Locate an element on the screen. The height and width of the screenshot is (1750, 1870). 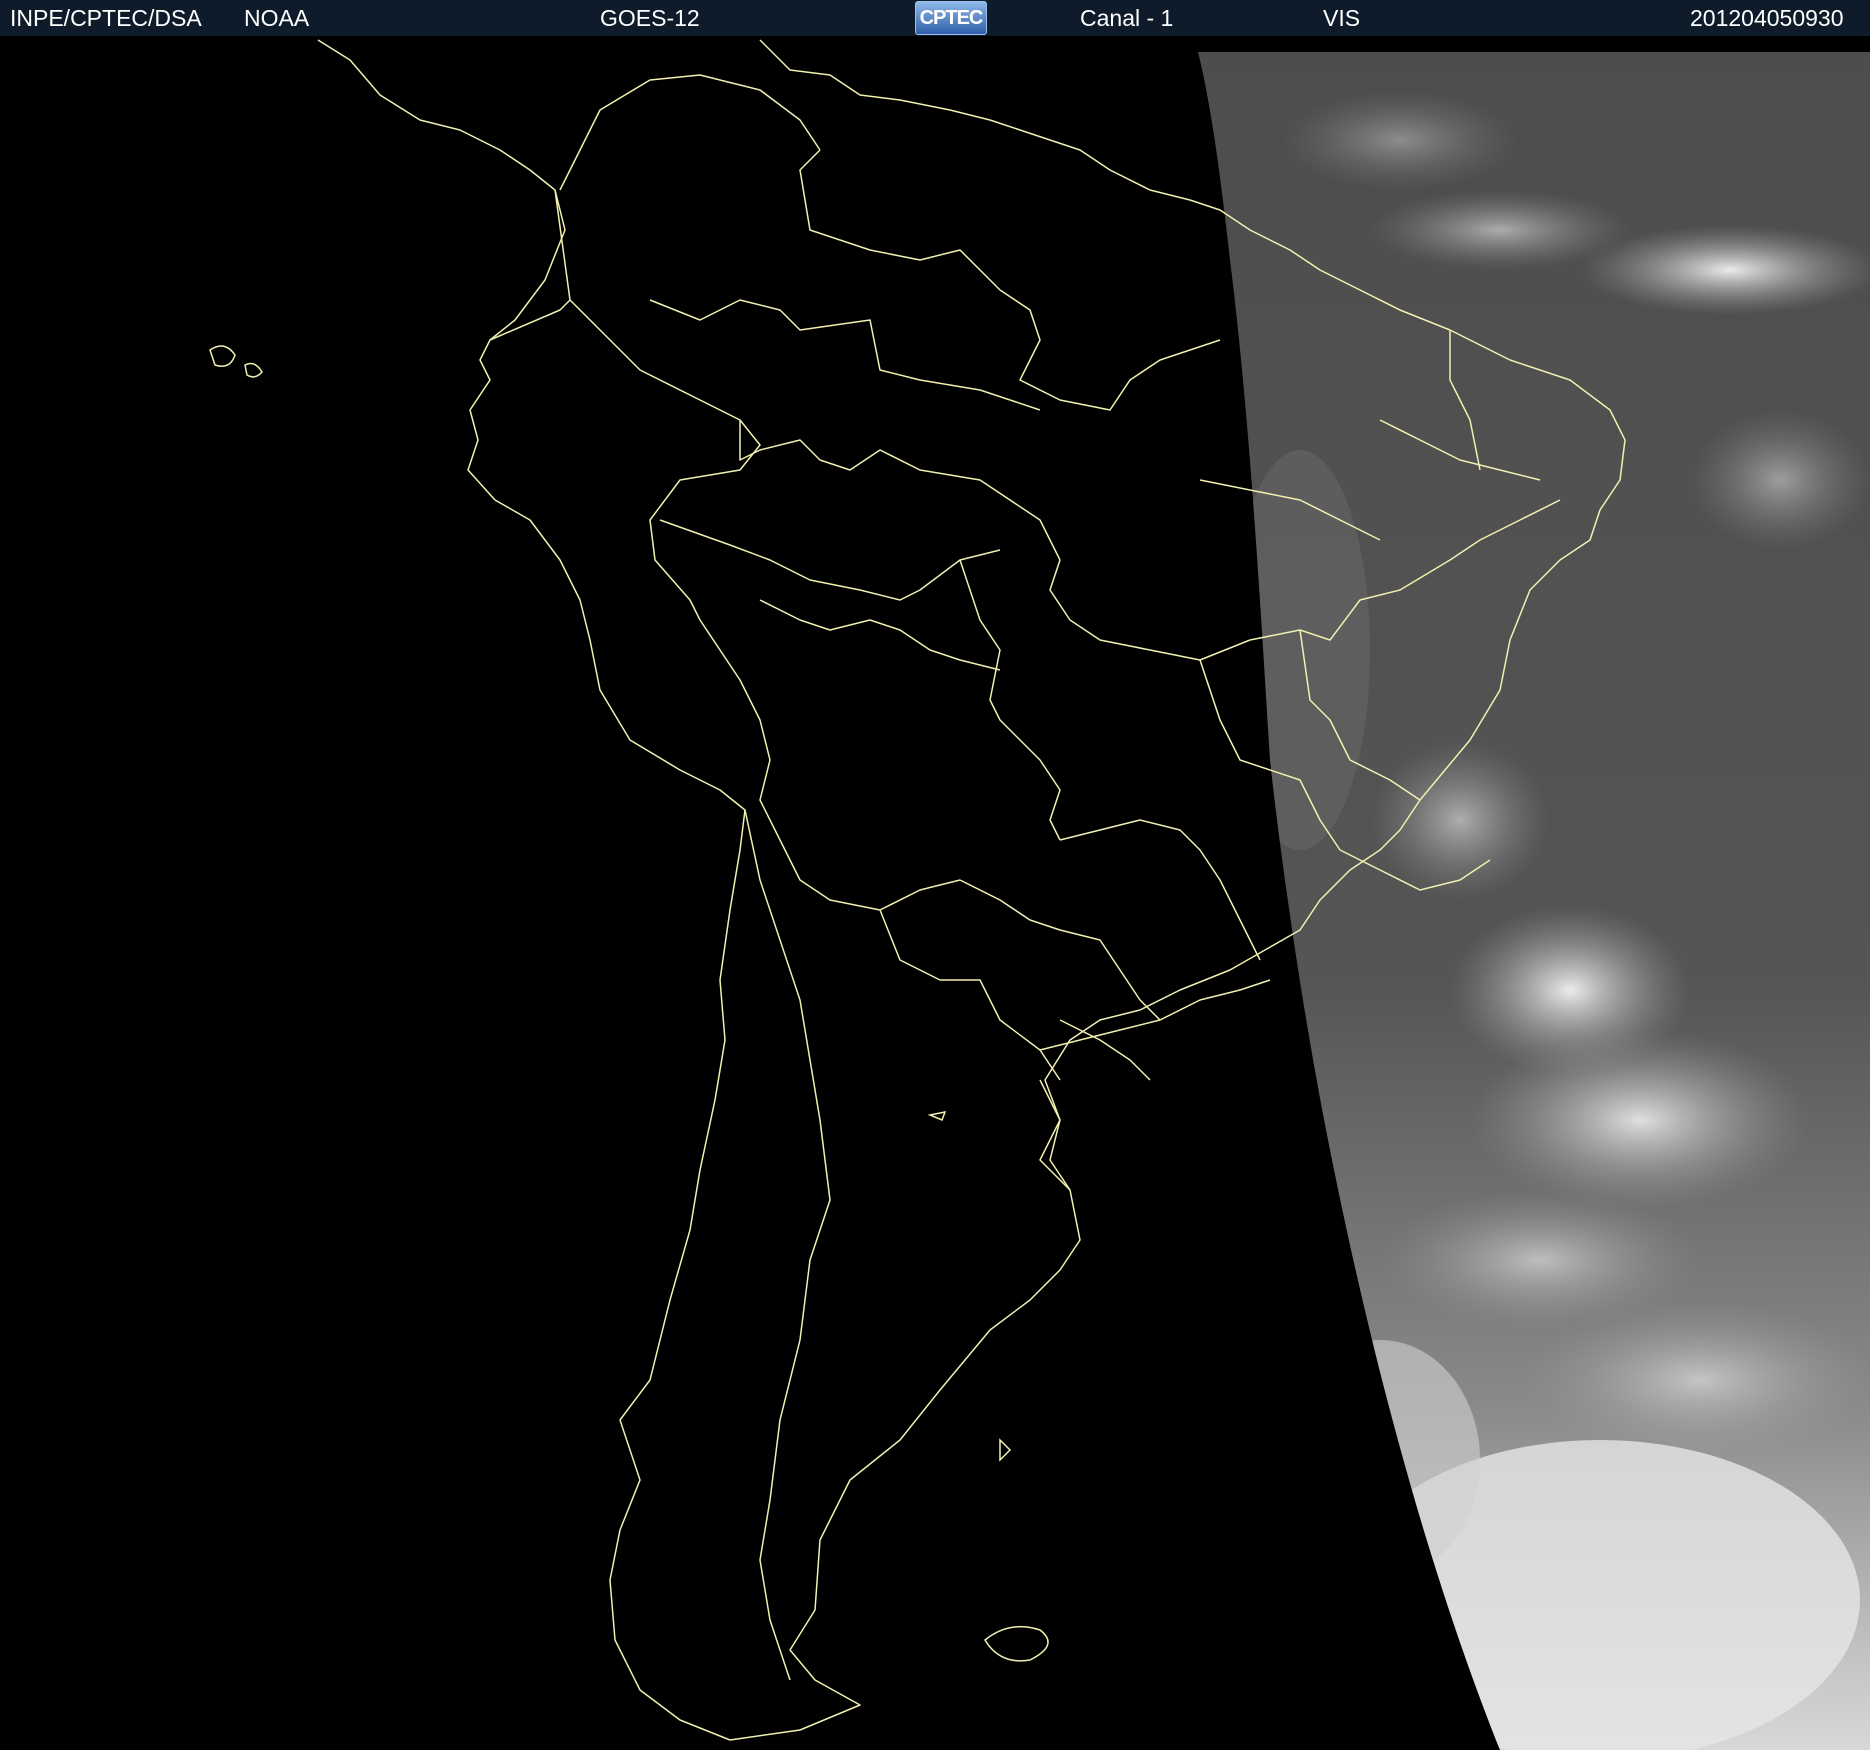
agency-label: INPE/CPTEC/DSA is located at coordinates (106, 18).